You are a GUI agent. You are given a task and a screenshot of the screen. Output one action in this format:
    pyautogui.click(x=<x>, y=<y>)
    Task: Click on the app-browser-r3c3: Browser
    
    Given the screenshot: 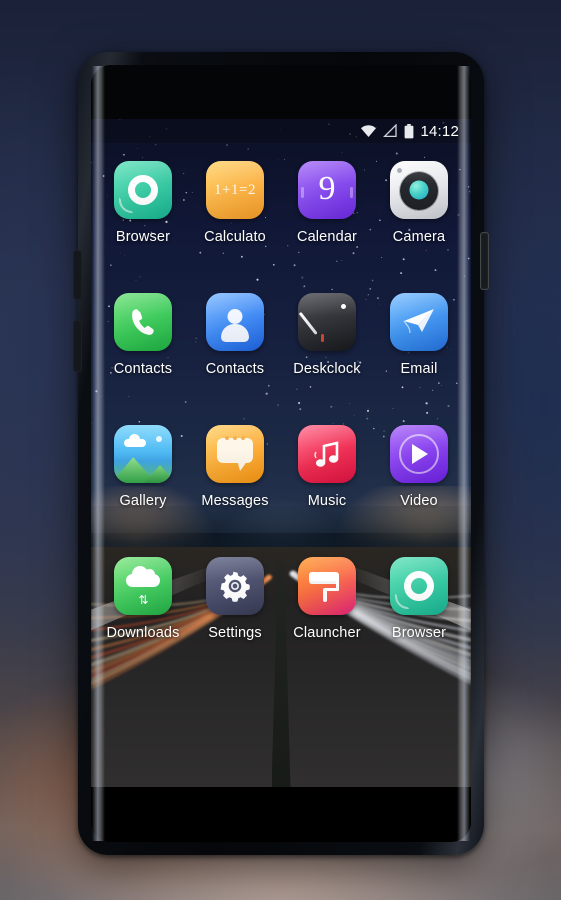 What is the action you would take?
    pyautogui.click(x=419, y=623)
    